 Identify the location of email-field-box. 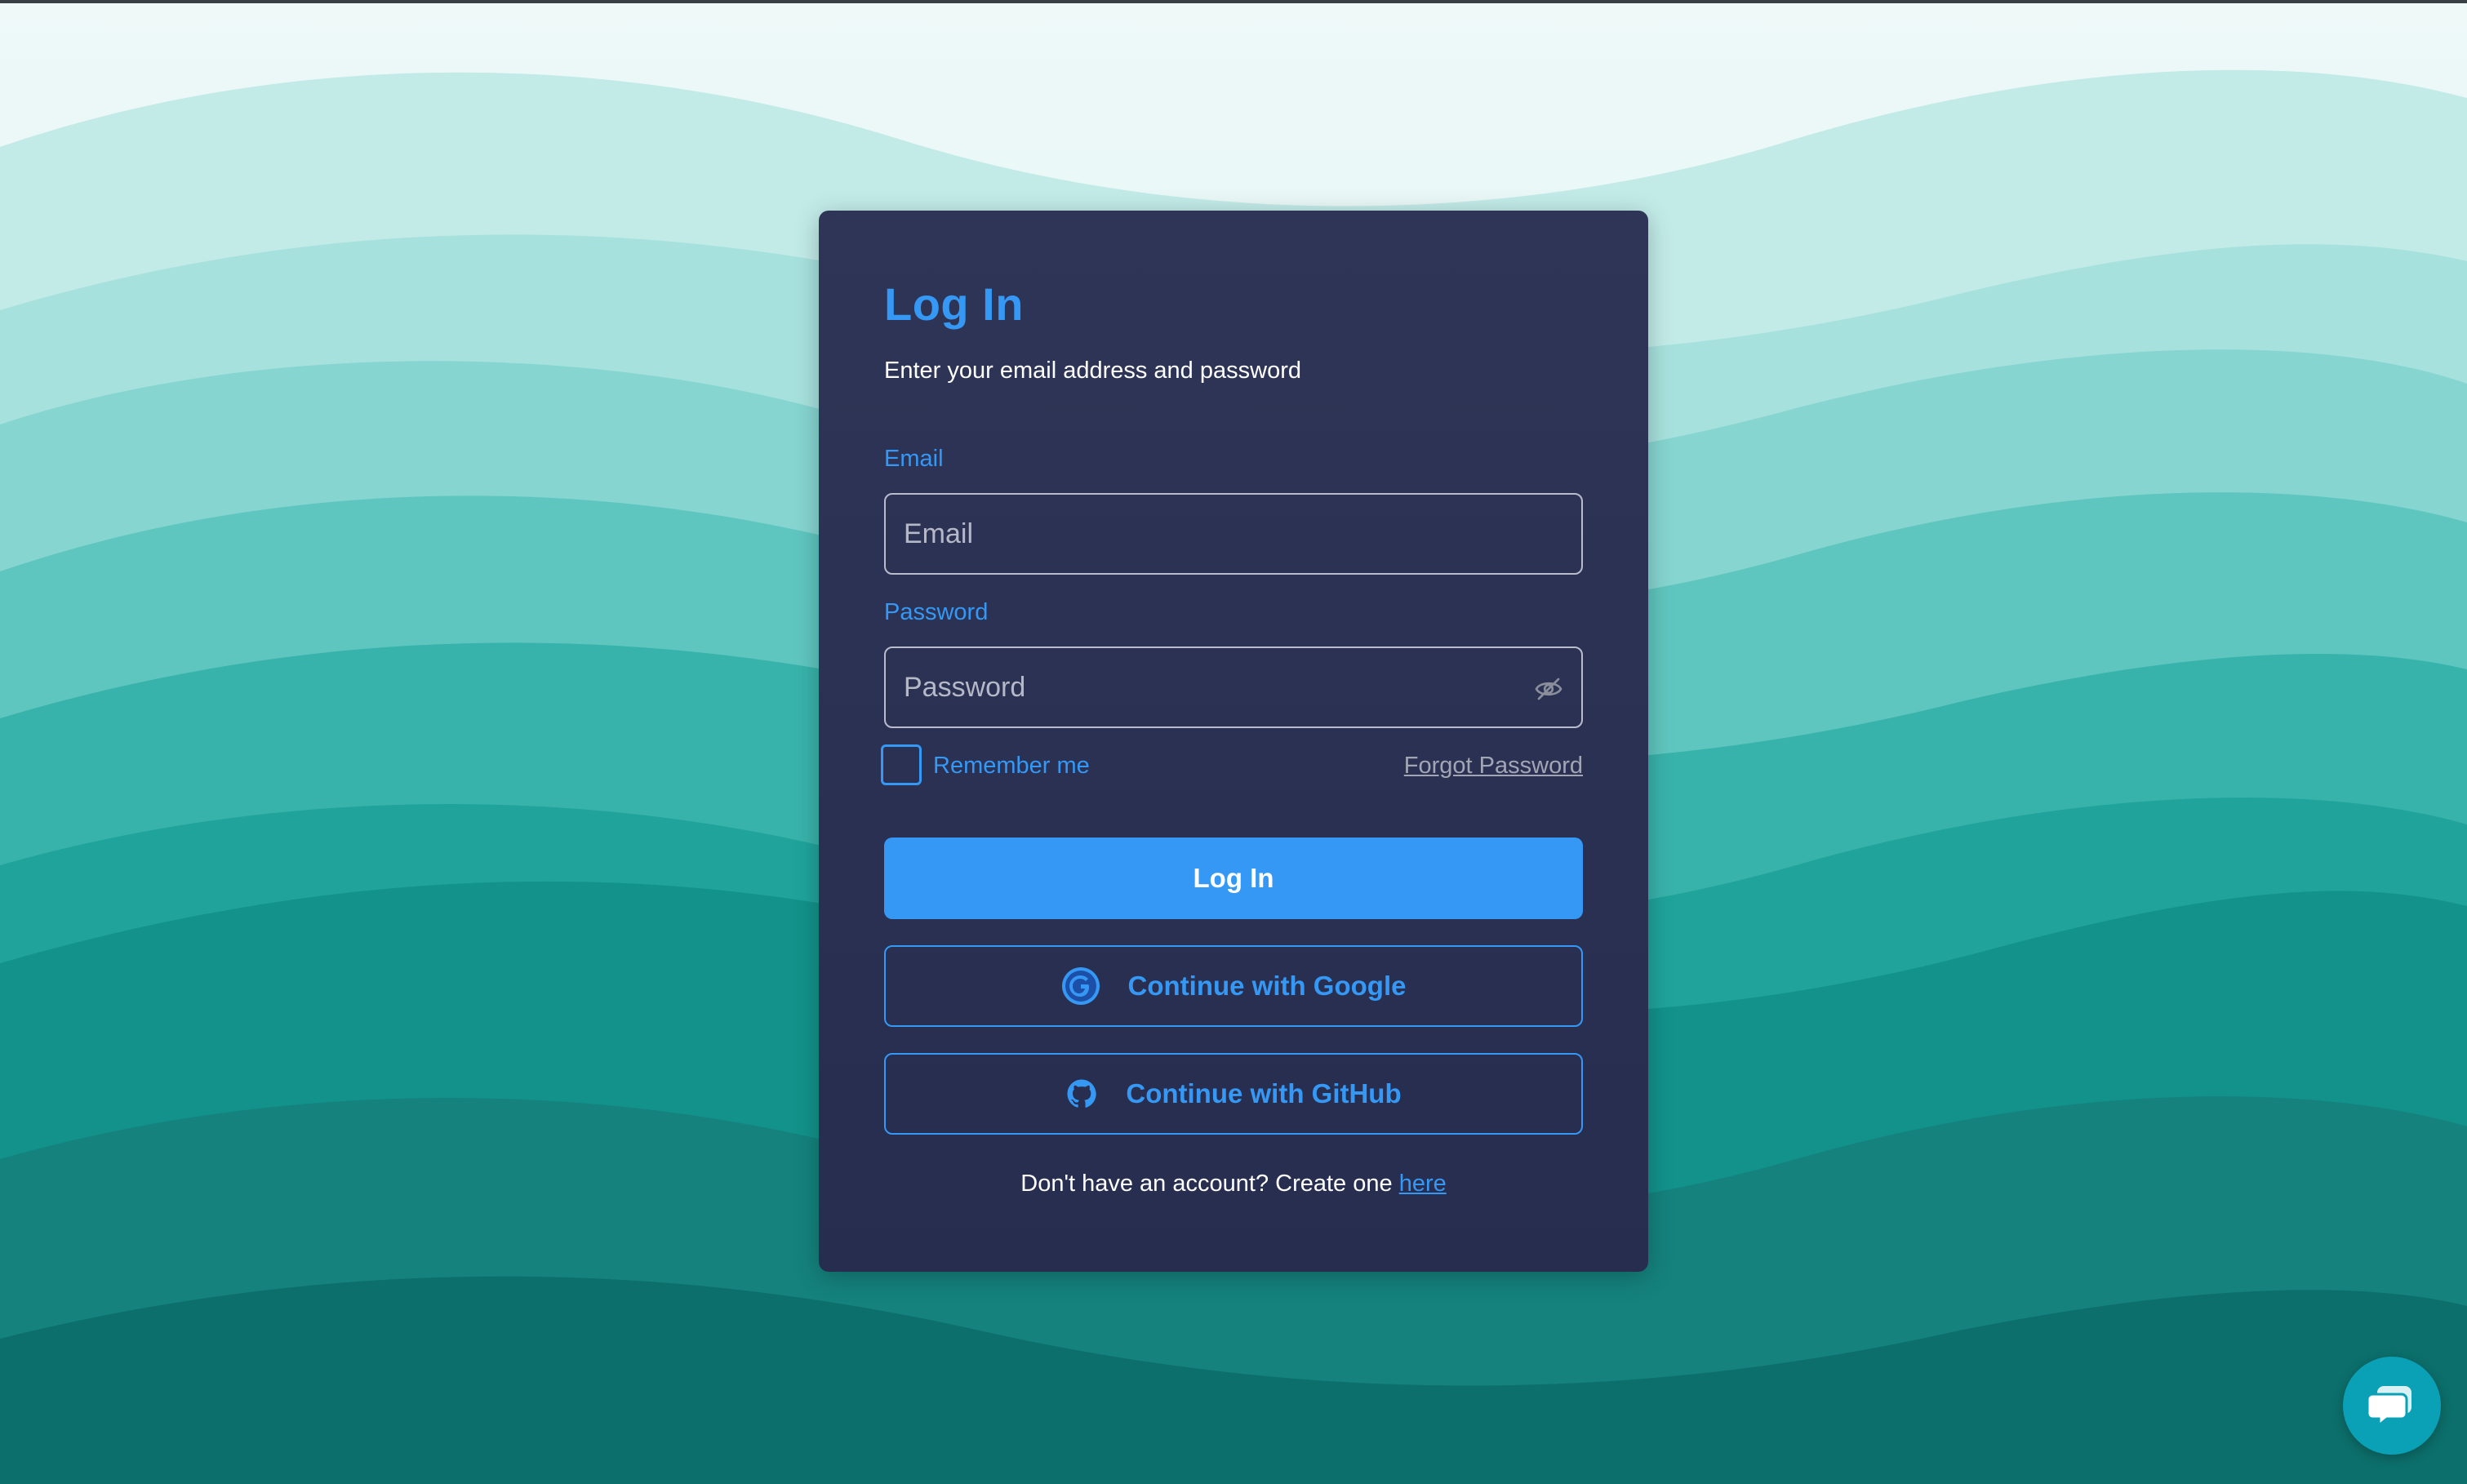
(1233, 534).